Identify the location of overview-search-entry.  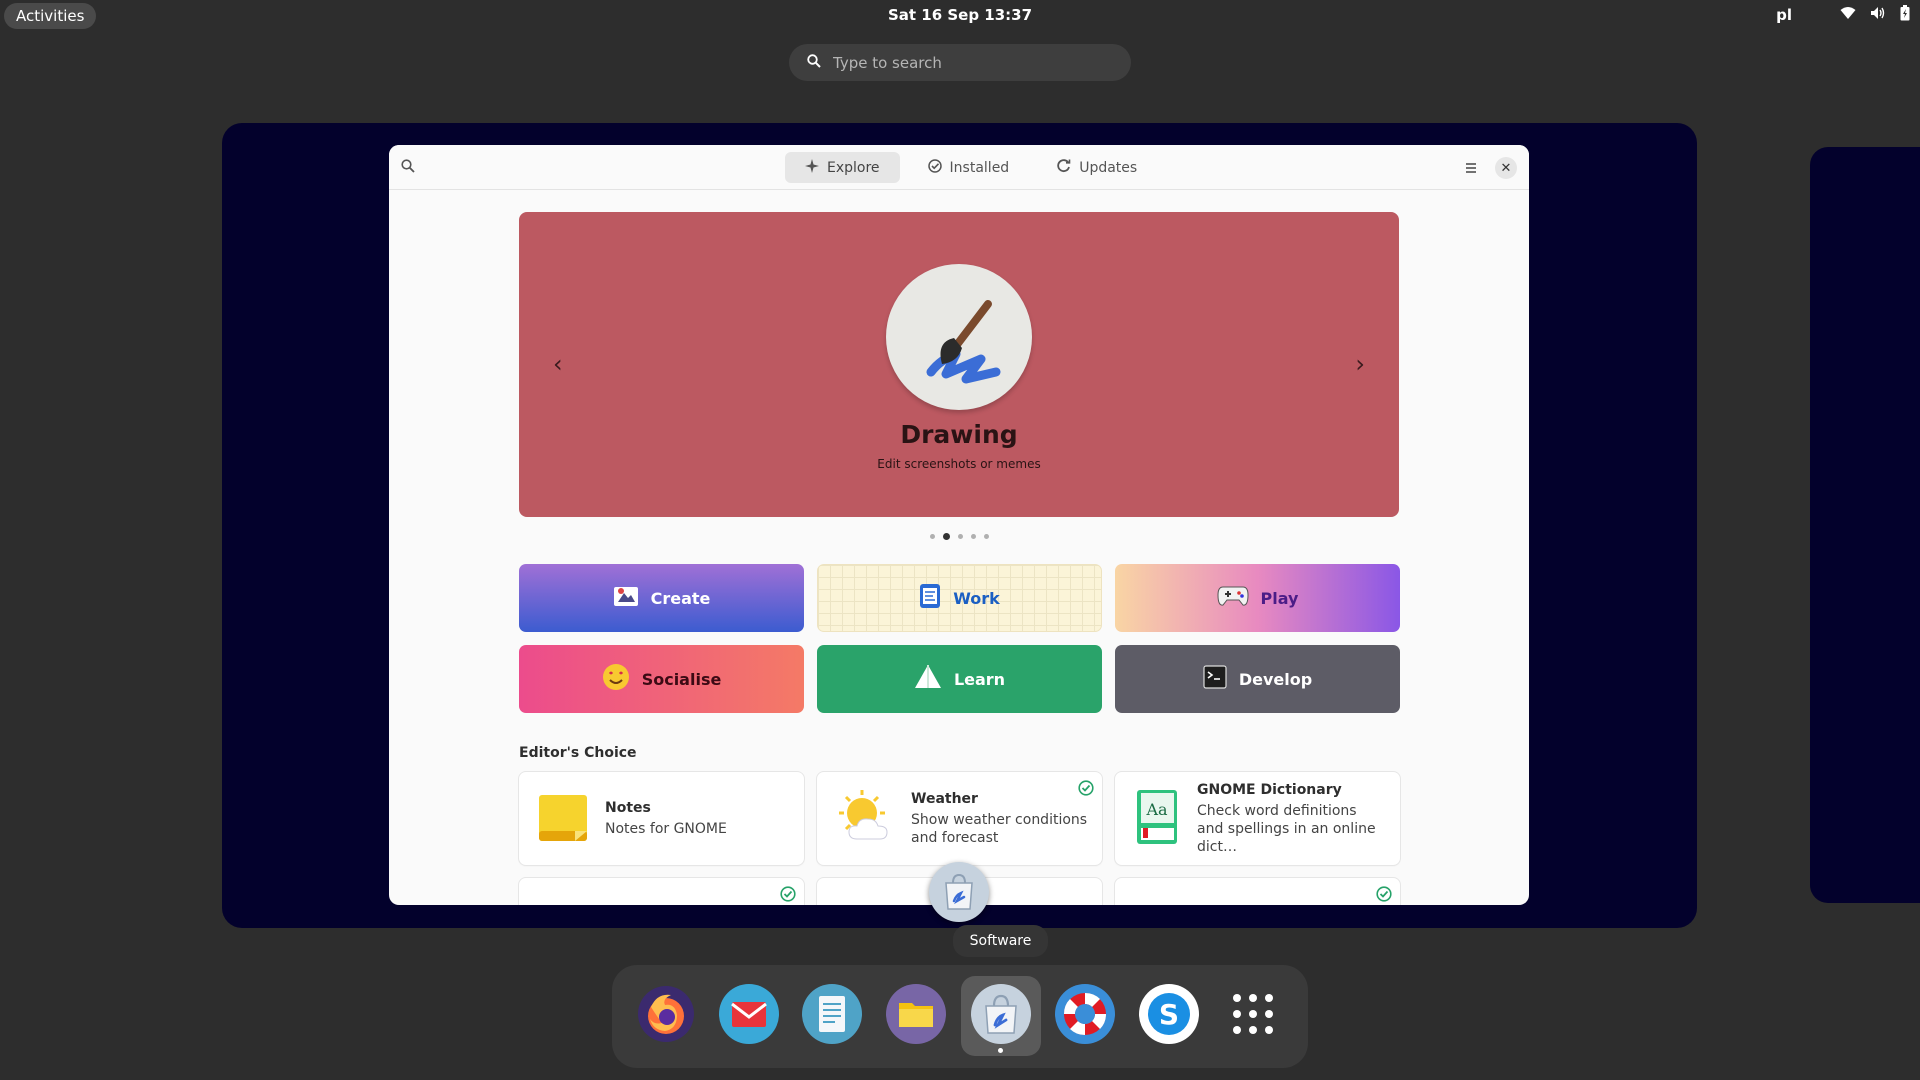
(960, 62).